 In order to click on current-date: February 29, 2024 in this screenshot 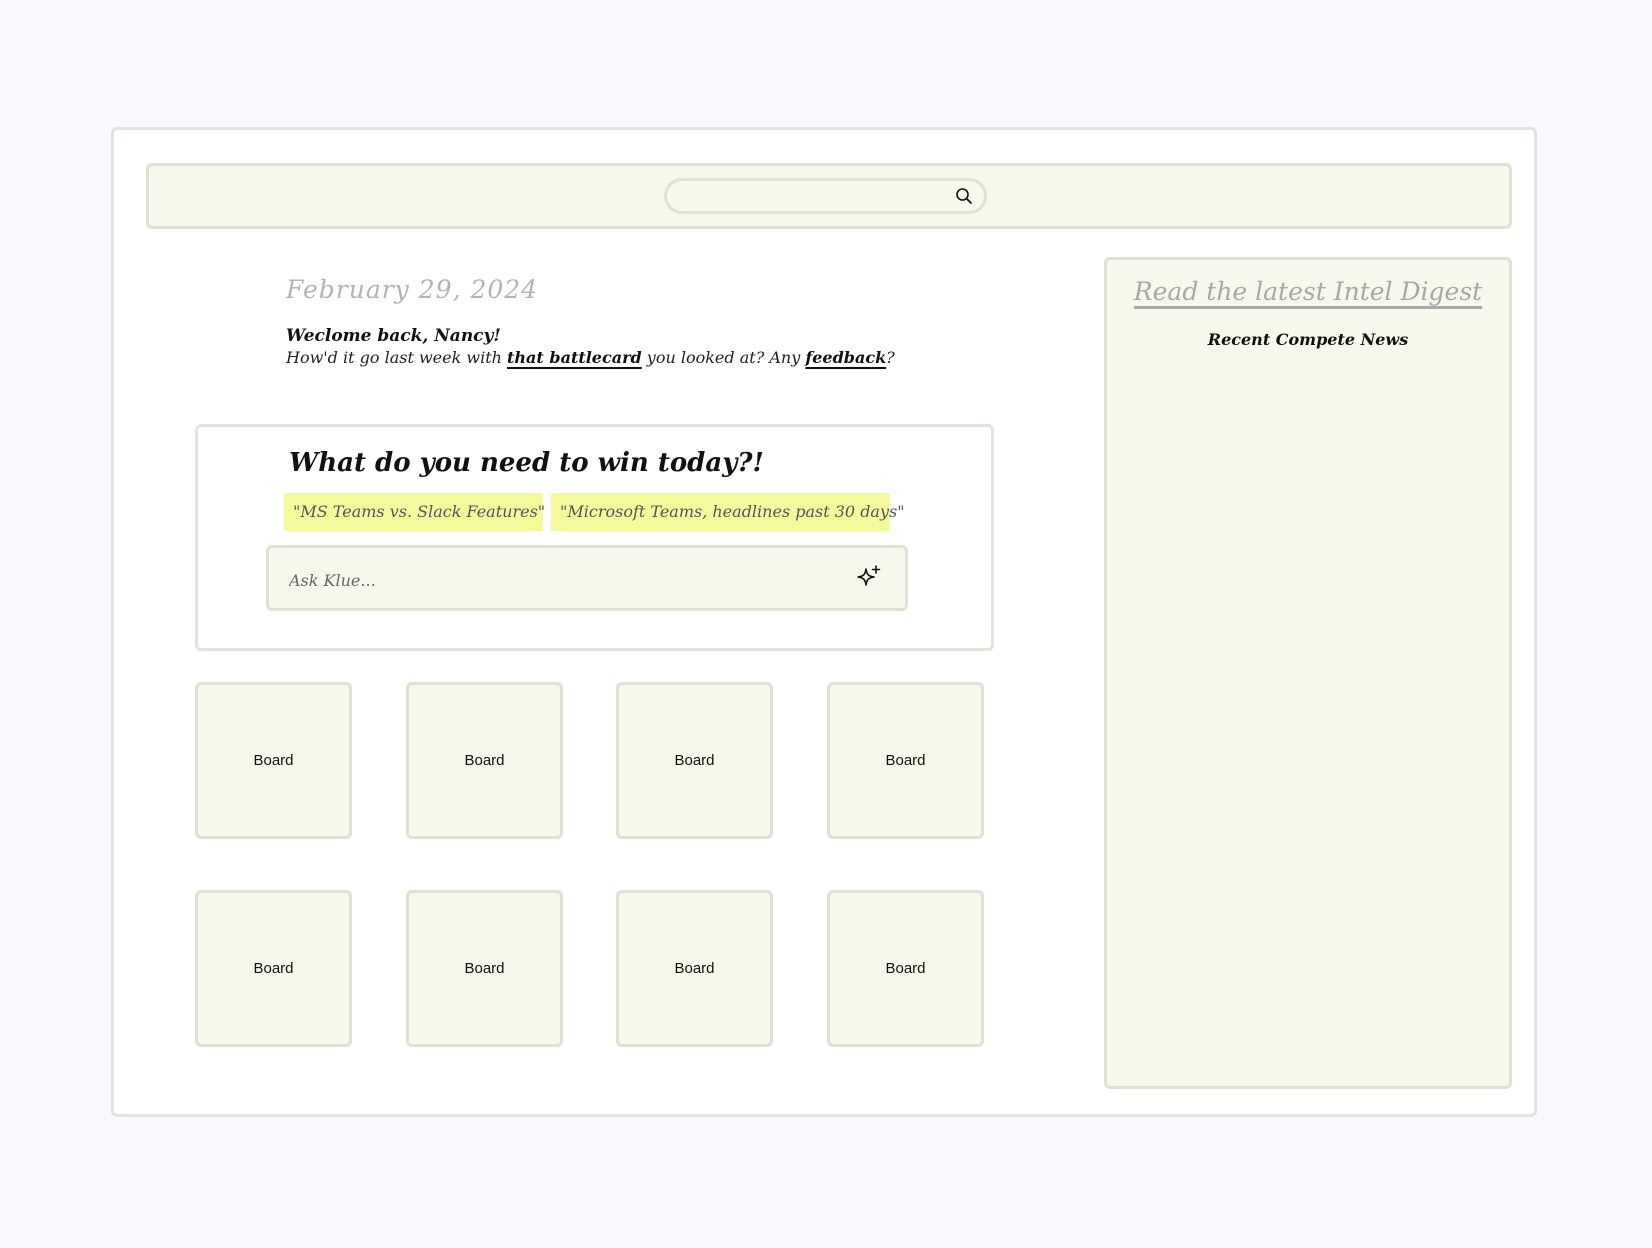, I will do `click(412, 289)`.